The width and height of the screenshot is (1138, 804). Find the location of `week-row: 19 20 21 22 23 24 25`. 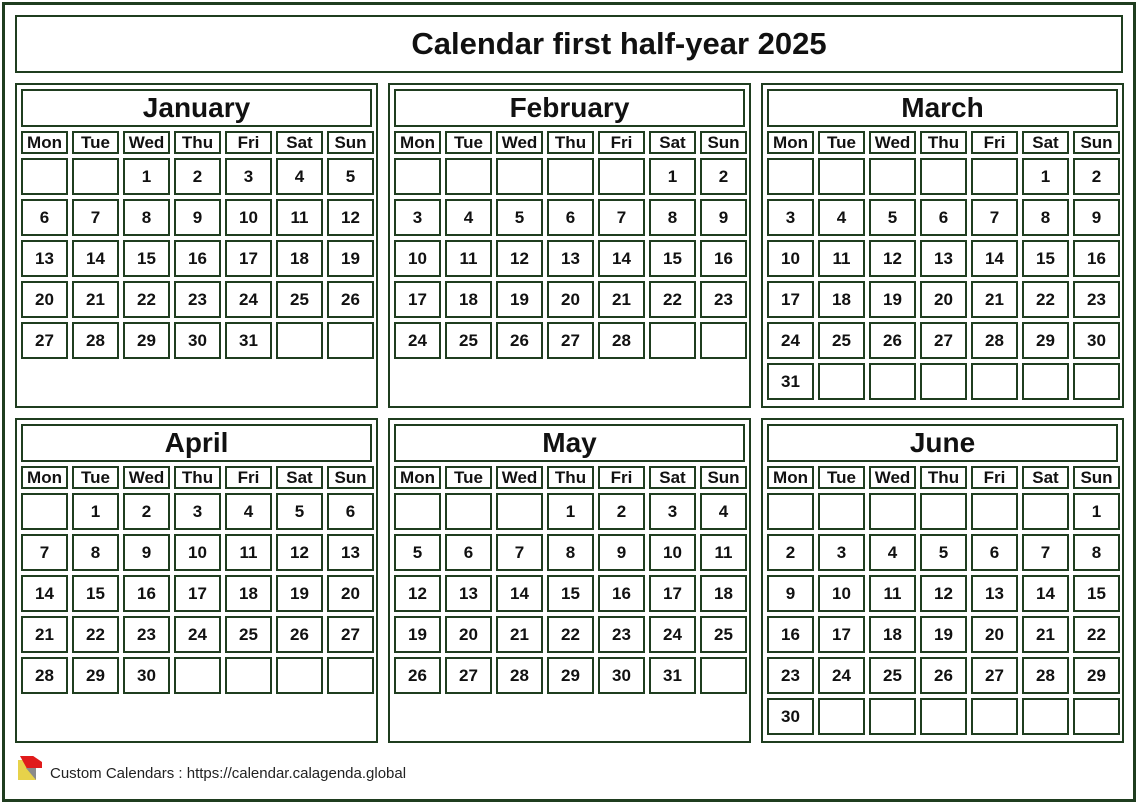

week-row: 19 20 21 22 23 24 25 is located at coordinates (570, 634).